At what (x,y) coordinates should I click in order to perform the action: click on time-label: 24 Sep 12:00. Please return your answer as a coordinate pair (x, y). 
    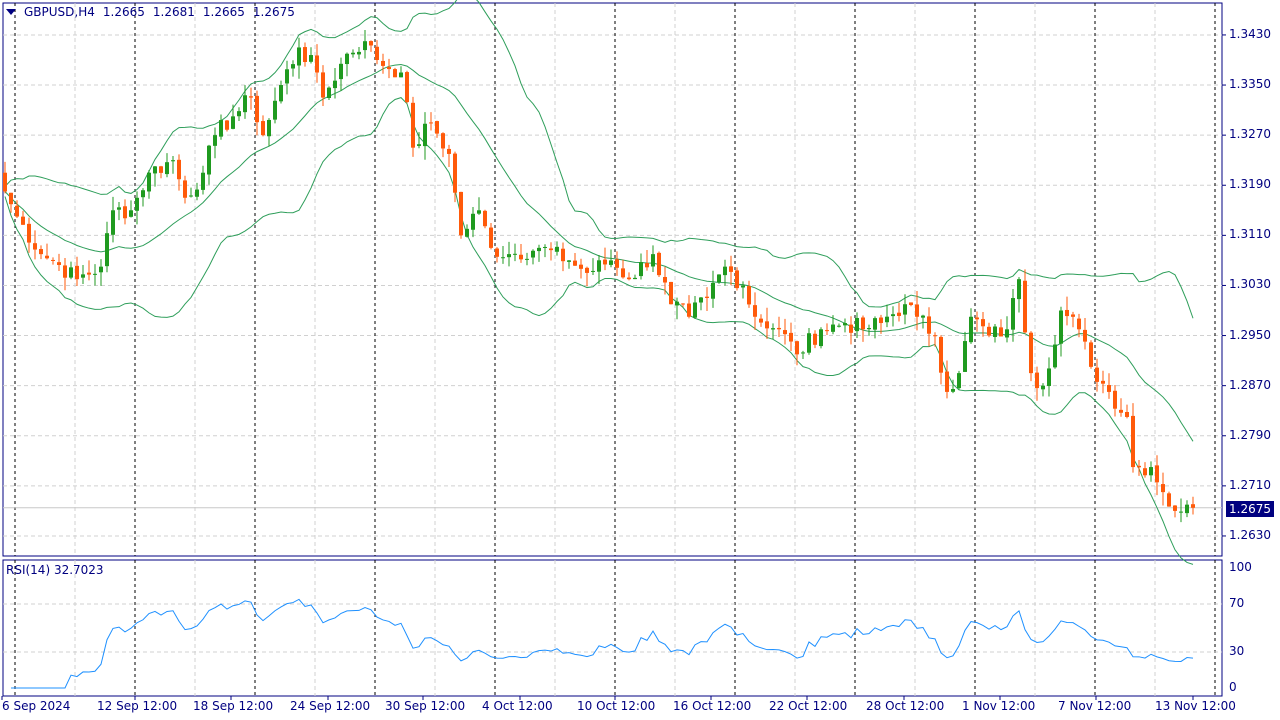
    Looking at the image, I should click on (330, 706).